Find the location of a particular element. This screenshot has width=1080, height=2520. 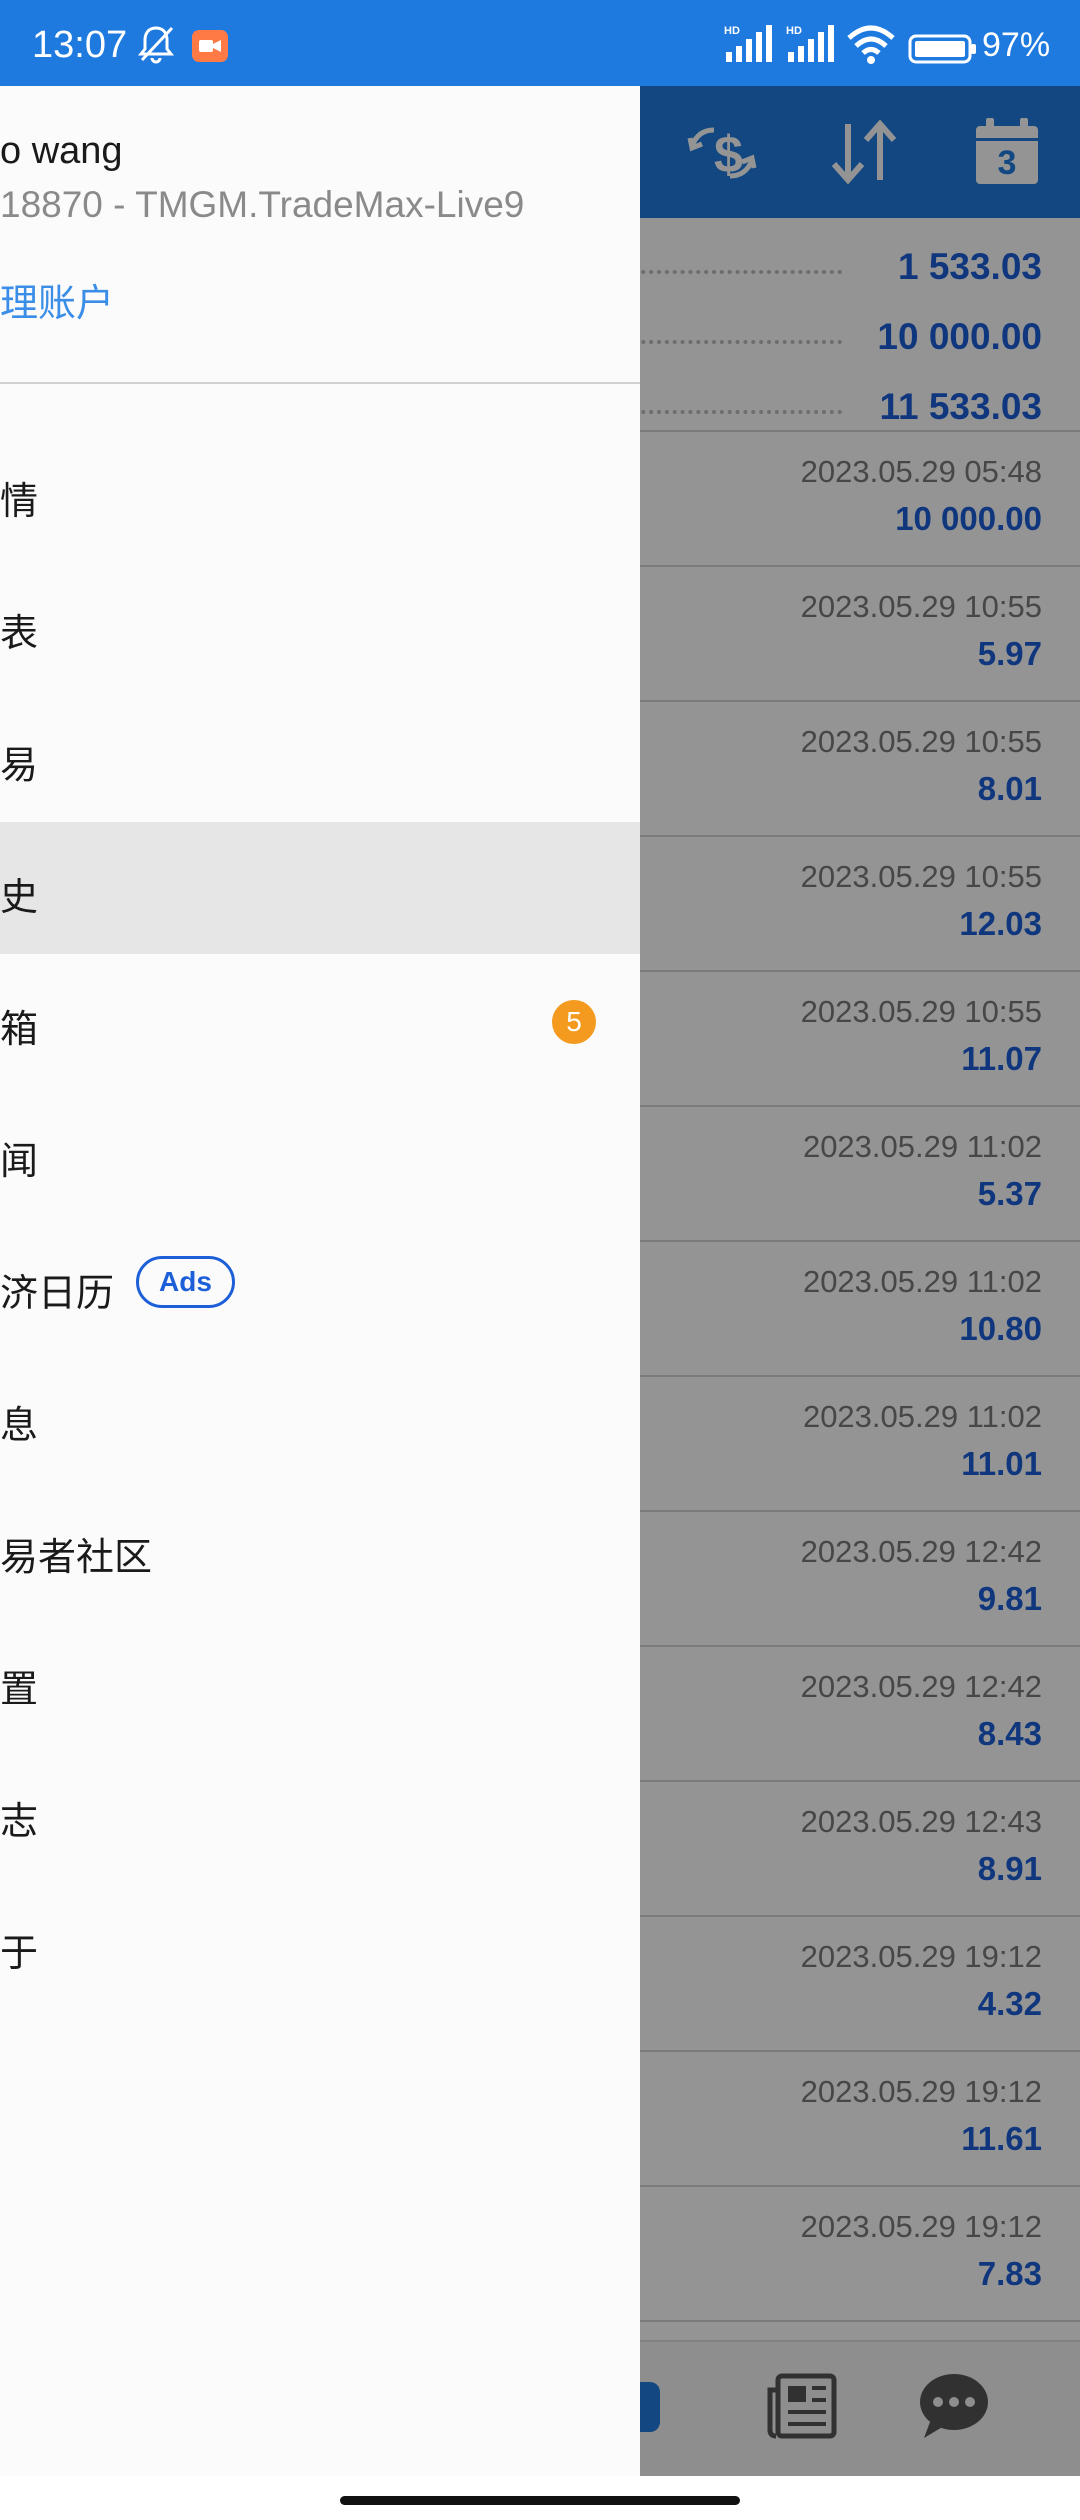

menu-item-label: 息 is located at coordinates (19, 1425).